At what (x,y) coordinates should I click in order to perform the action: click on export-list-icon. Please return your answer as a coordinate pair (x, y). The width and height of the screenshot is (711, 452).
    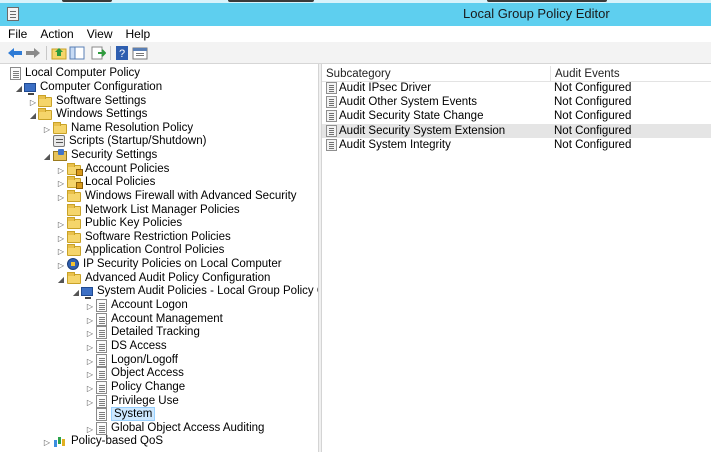
    Looking at the image, I should click on (98, 53).